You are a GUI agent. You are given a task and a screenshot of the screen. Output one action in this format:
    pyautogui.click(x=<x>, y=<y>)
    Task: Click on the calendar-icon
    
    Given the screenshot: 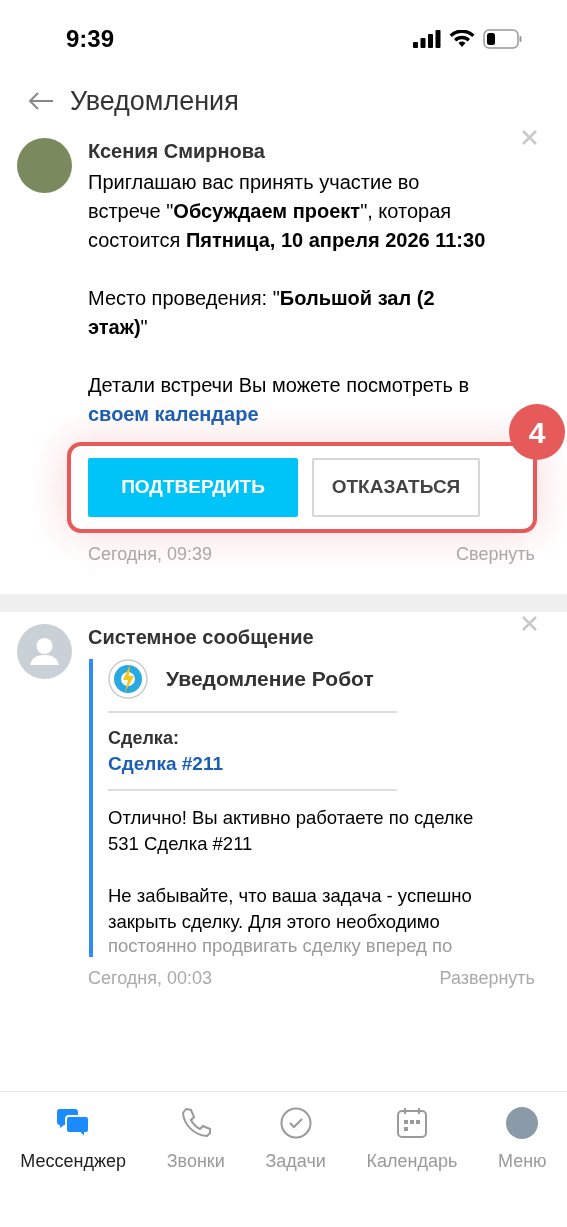 What is the action you would take?
    pyautogui.click(x=411, y=1123)
    